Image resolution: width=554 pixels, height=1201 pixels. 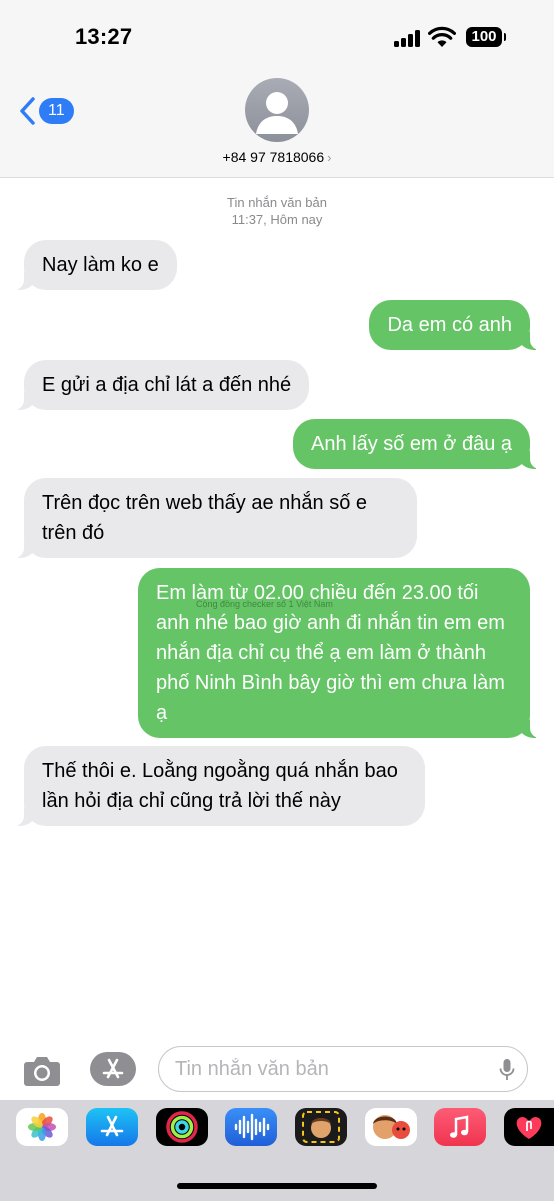 I want to click on back-button: 11, so click(x=46, y=111).